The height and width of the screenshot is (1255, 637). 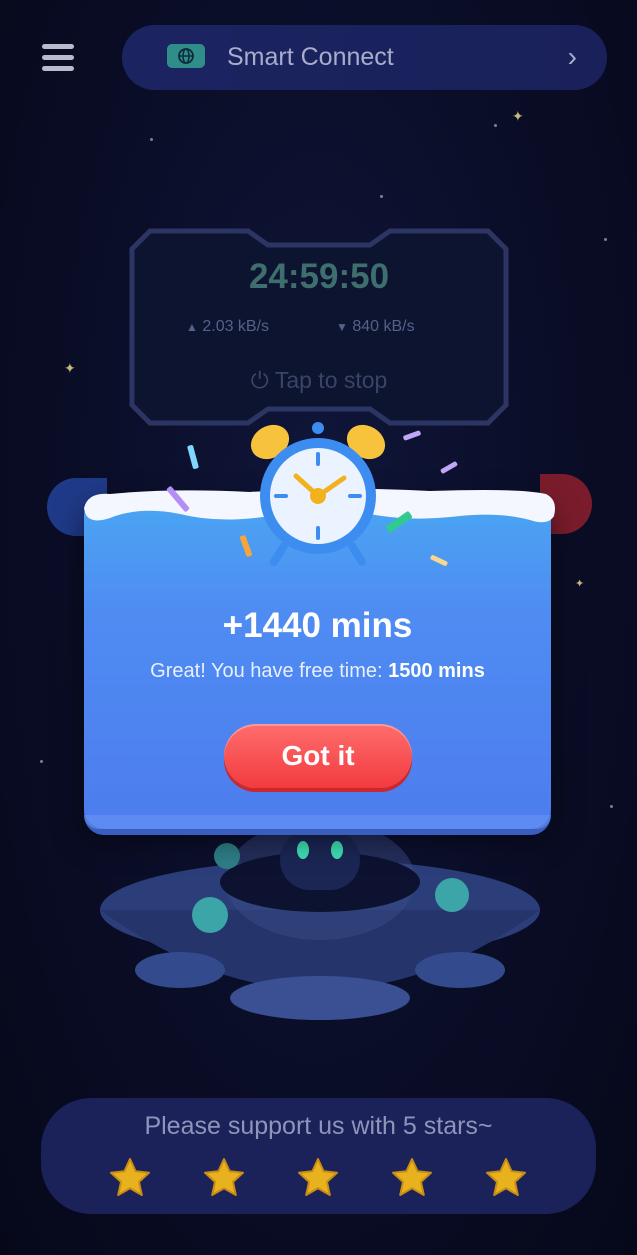 I want to click on connection-timer: 24:59:50, so click(x=319, y=276).